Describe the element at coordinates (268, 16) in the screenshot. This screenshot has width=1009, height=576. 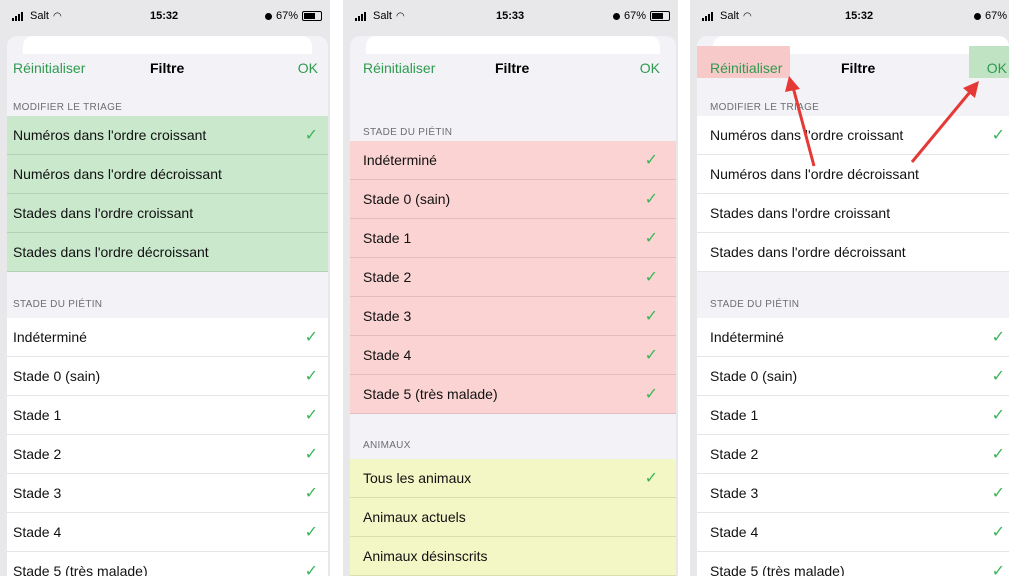
I see `alarm-icon` at that location.